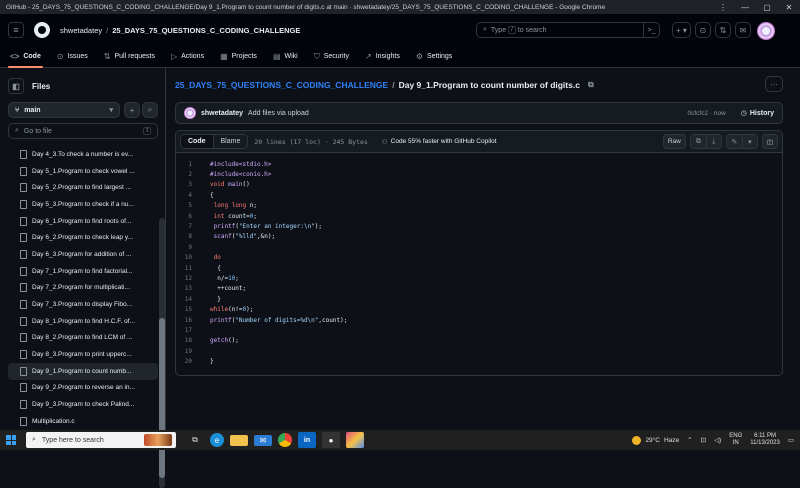 This screenshot has height=488, width=800. Describe the element at coordinates (689, 440) in the screenshot. I see `tray-chevron-icon: ⌃` at that location.